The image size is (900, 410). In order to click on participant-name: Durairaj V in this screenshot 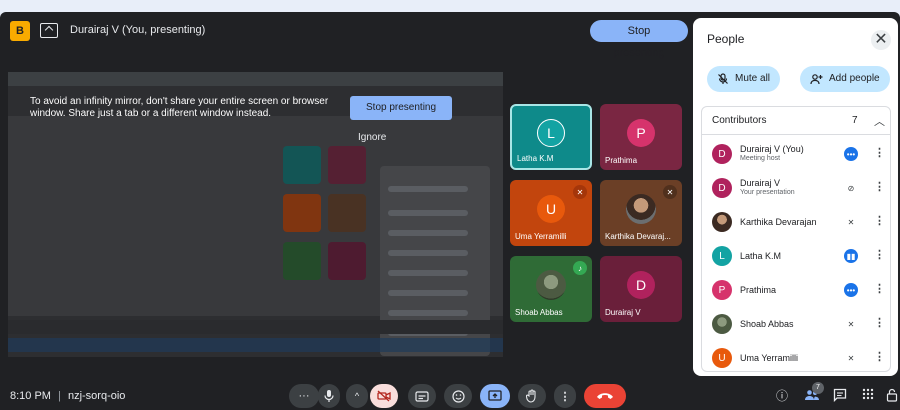, I will do `click(760, 183)`.